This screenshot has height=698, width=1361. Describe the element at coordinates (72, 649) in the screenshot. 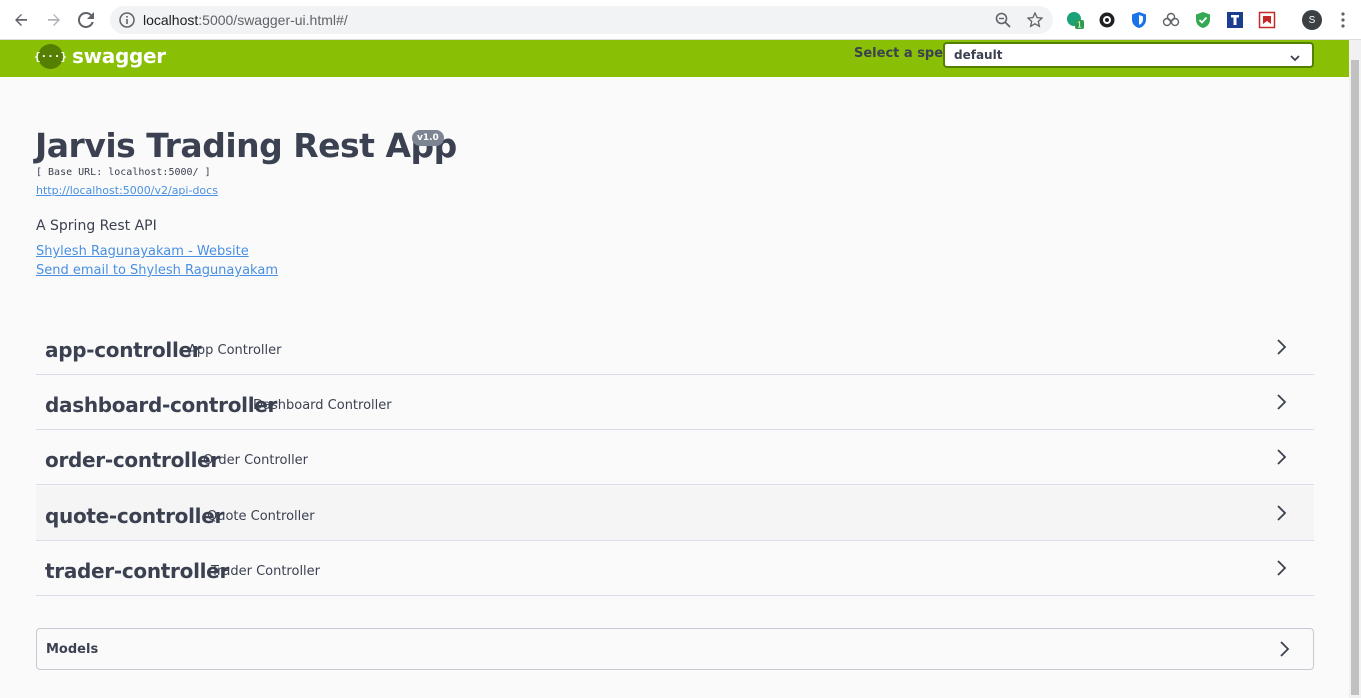

I see `models-label: Models` at that location.